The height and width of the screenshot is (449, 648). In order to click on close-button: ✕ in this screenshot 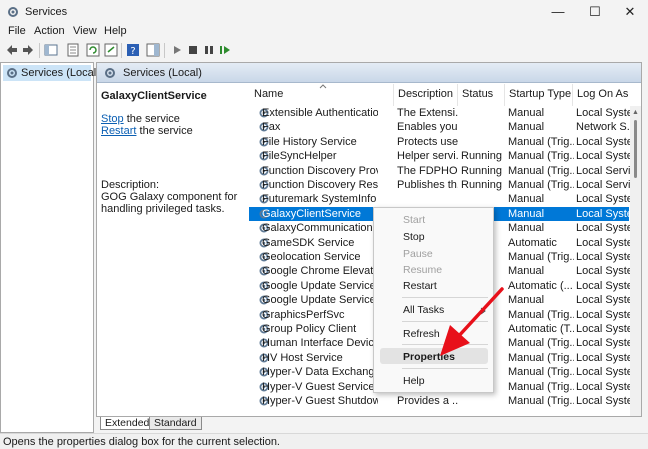, I will do `click(630, 12)`.